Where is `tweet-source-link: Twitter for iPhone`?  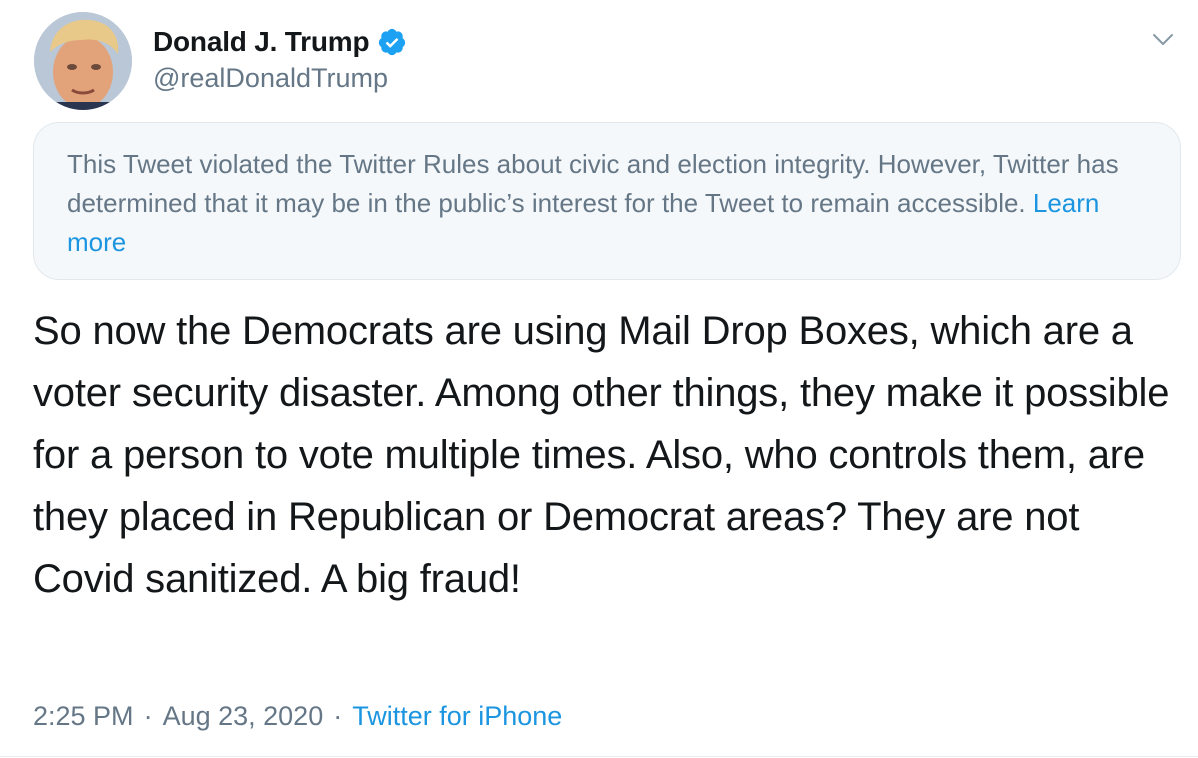
tweet-source-link: Twitter for iPhone is located at coordinates (457, 716).